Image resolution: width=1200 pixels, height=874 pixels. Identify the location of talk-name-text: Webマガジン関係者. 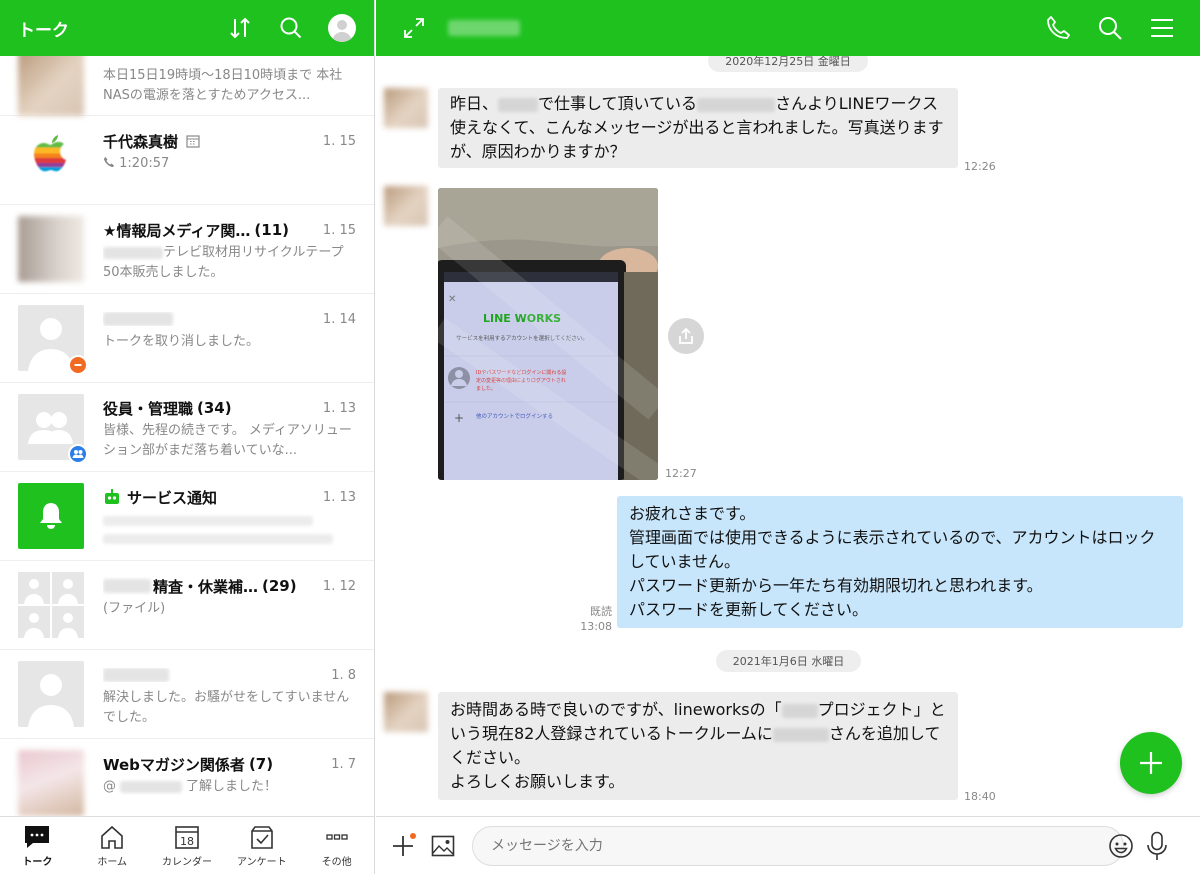
(174, 764).